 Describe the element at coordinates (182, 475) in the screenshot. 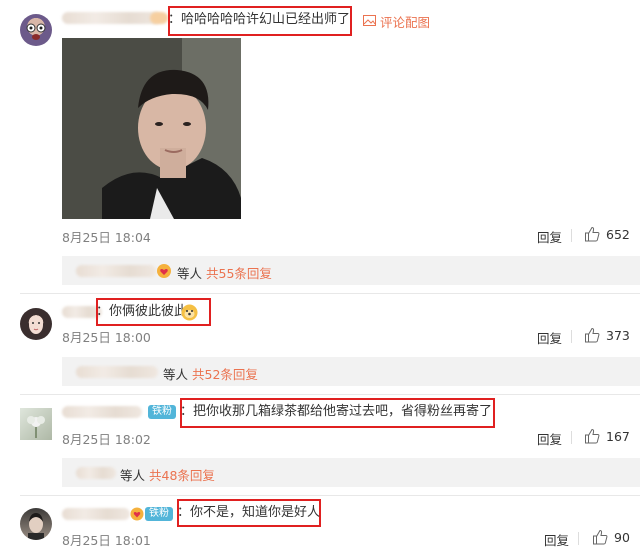

I see `sub-replies-link: 共48条回复` at that location.